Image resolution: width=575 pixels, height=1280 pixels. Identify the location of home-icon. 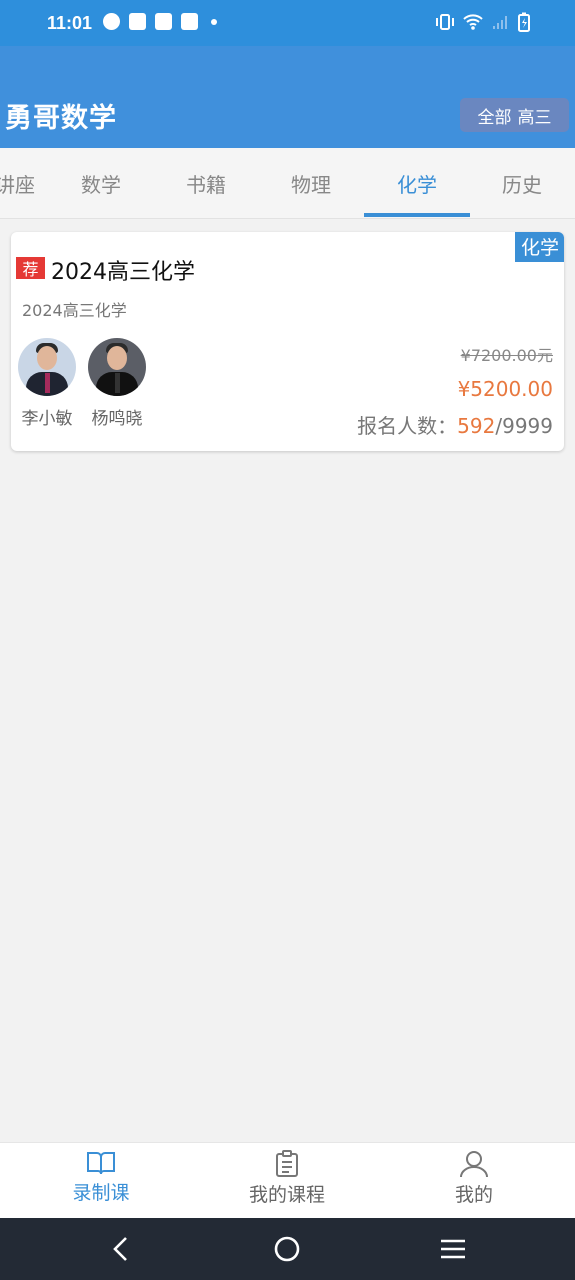
(287, 1249).